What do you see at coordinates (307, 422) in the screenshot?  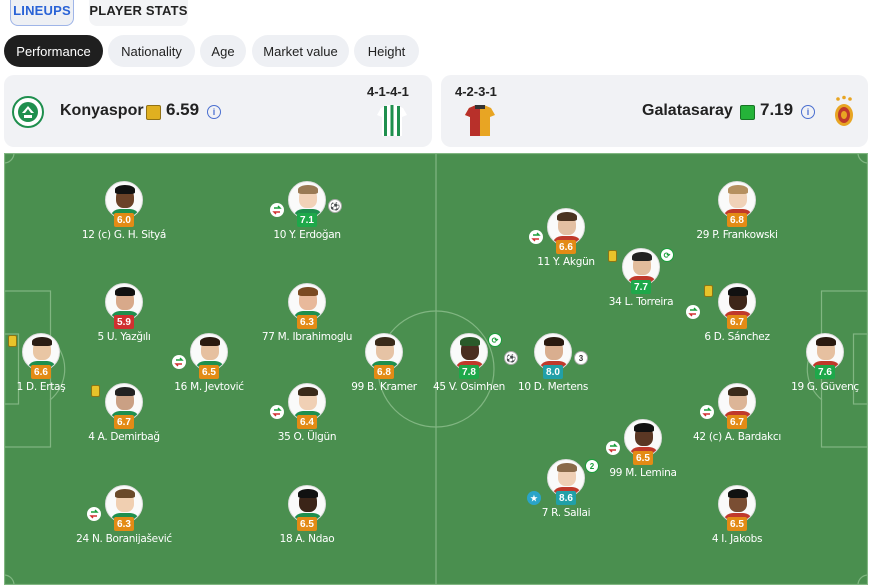 I see `player-rating: 6.4` at bounding box center [307, 422].